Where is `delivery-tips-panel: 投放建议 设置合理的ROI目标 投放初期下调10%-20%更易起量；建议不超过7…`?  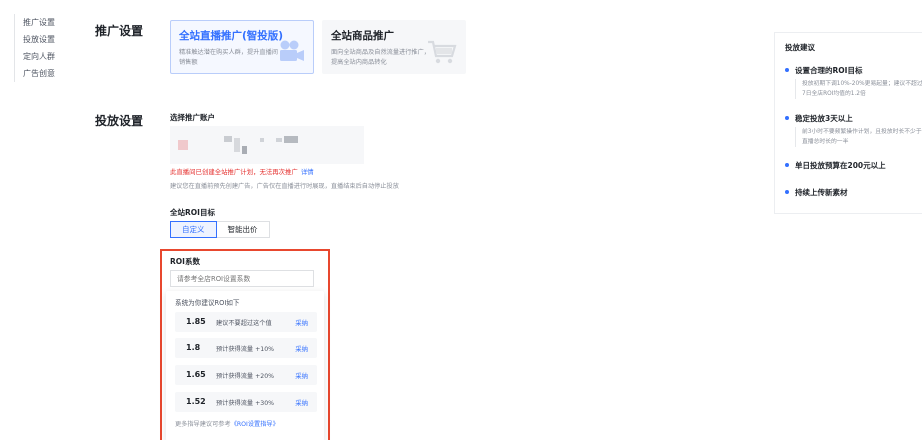
delivery-tips-panel: 投放建议 设置合理的ROI目标 投放初期下调10%-20%更易起量；建议不超过7… is located at coordinates (848, 123).